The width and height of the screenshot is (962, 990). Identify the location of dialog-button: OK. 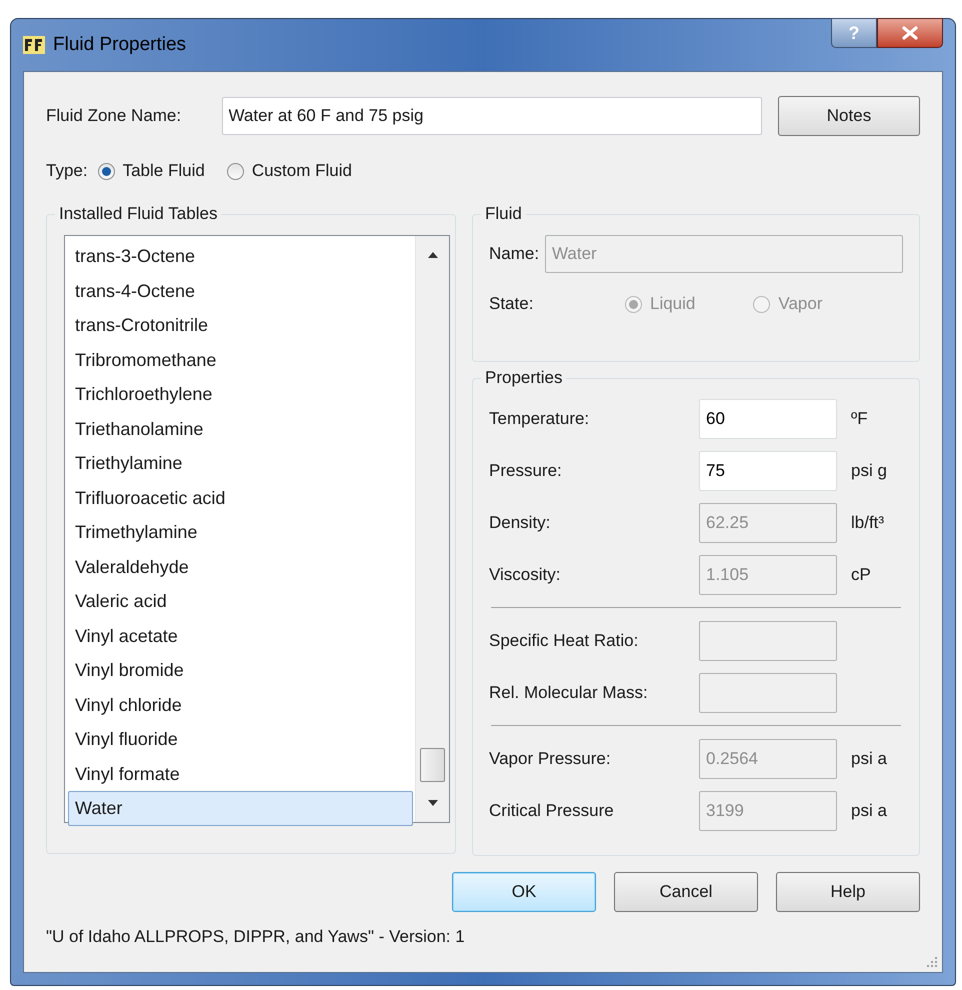
(524, 892).